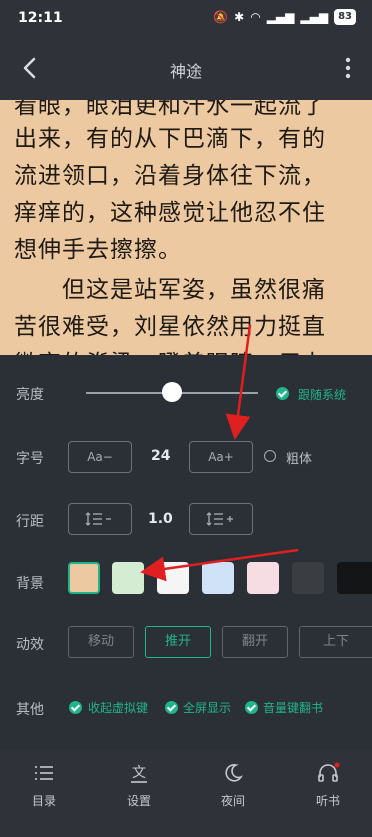 The width and height of the screenshot is (372, 837). Describe the element at coordinates (348, 68) in the screenshot. I see `more-menu-icon` at that location.